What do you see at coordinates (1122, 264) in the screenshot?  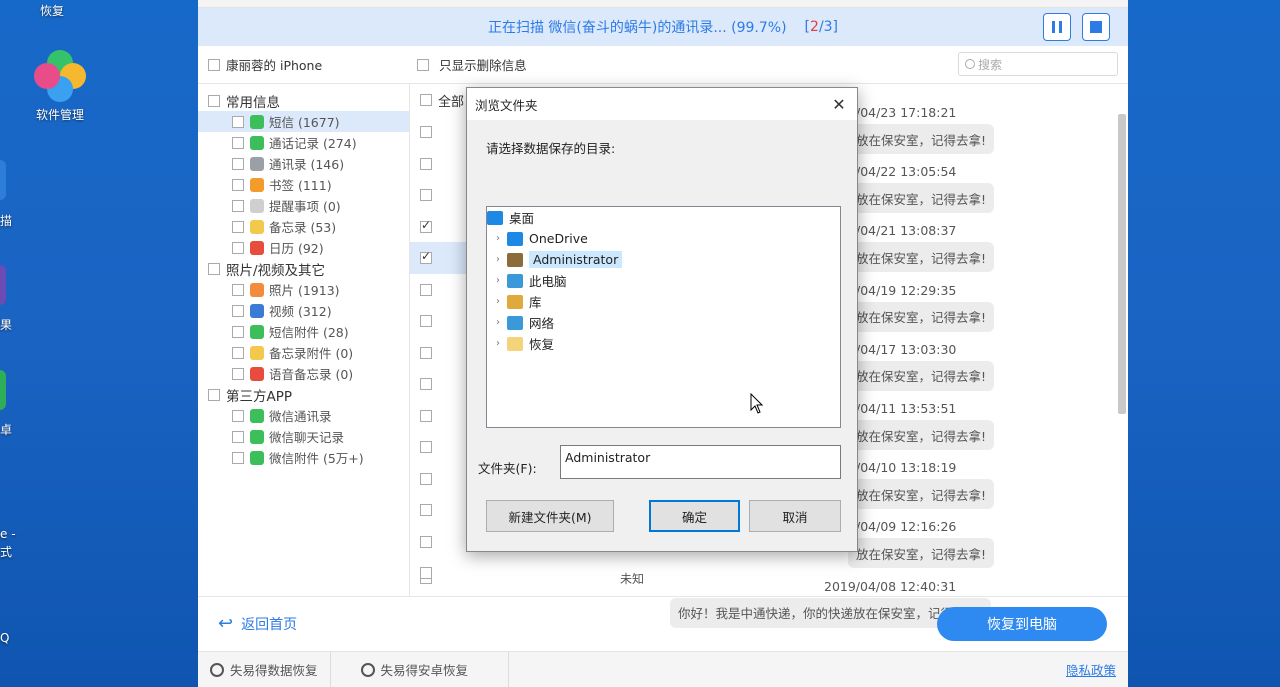 I see `chat-scrollbar` at bounding box center [1122, 264].